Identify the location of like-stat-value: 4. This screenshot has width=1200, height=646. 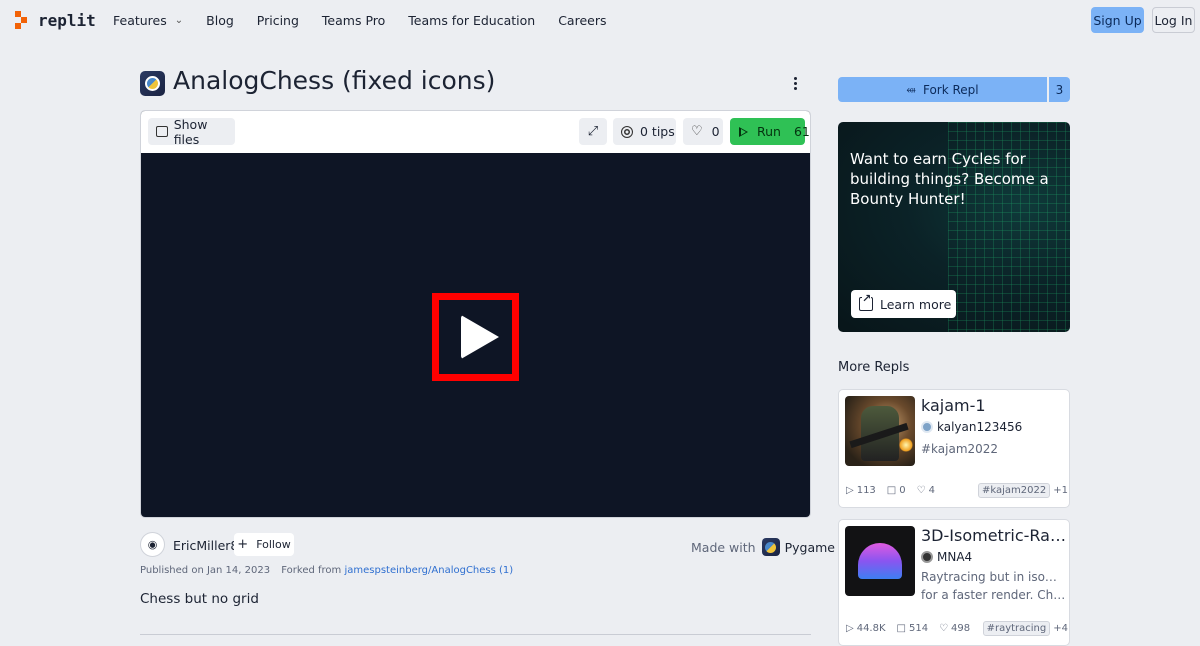
(931, 490).